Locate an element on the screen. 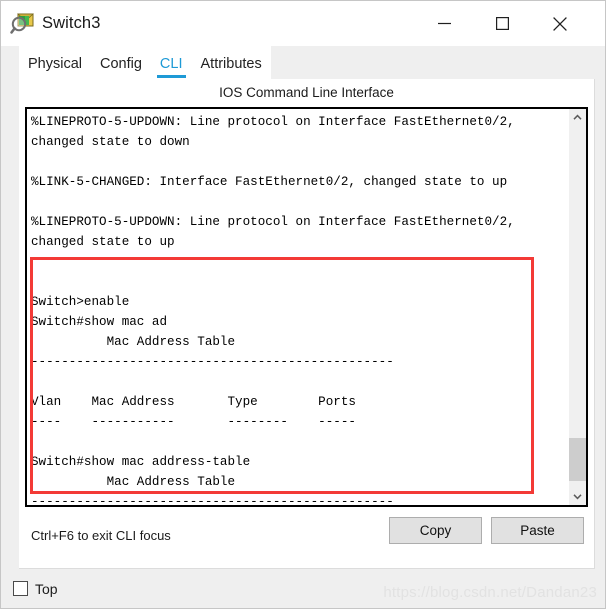 This screenshot has height=609, width=606. terminal-line: Switch#show mac address-table is located at coordinates (141, 462).